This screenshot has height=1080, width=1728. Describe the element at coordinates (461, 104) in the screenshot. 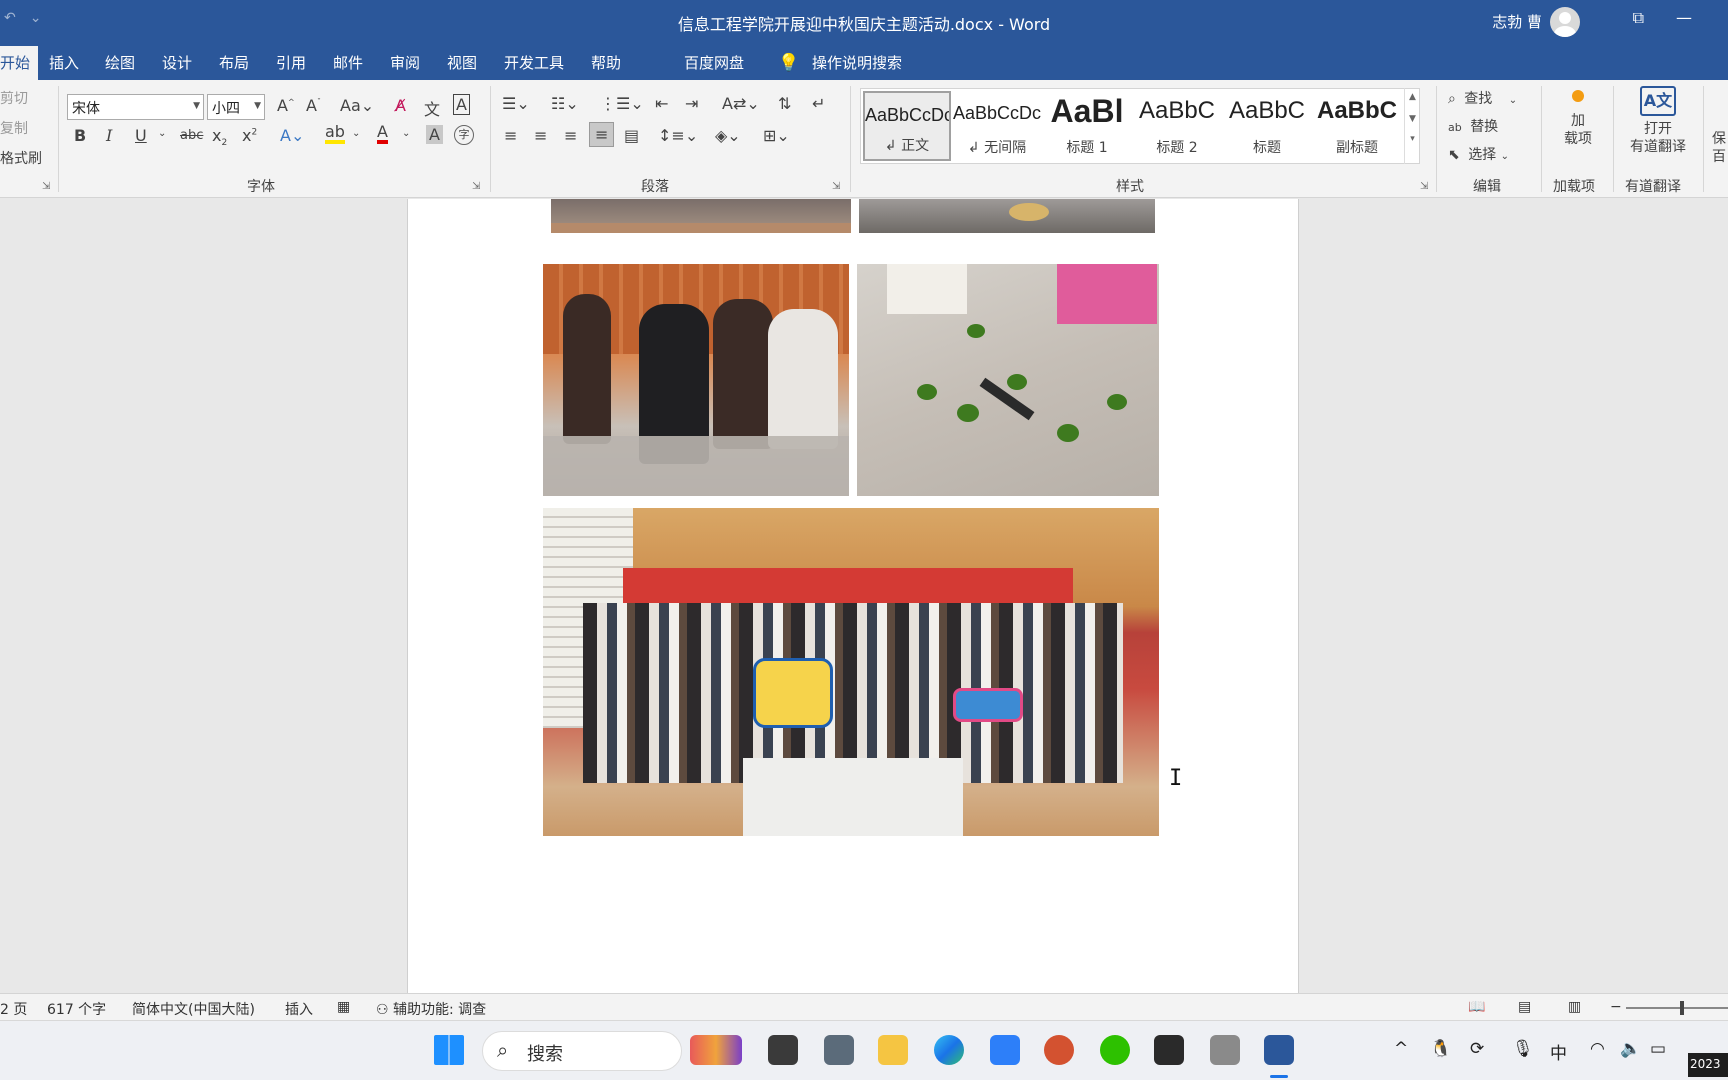

I see `character-border-icon: A` at that location.